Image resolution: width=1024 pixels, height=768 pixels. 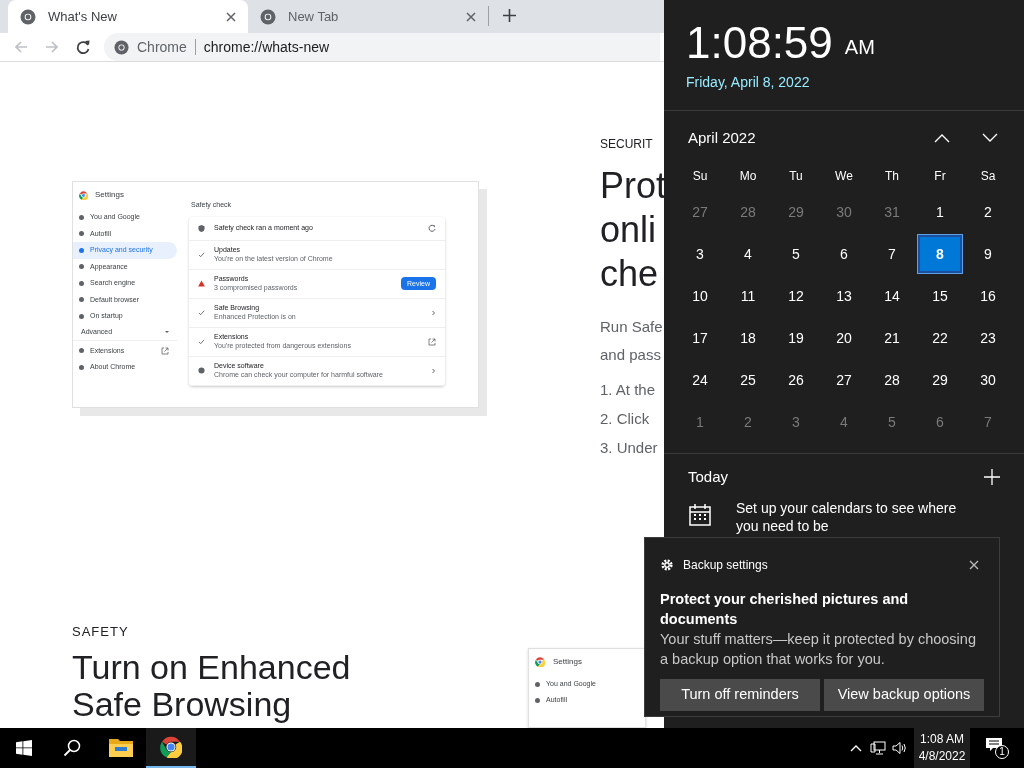 What do you see at coordinates (988, 338) in the screenshot?
I see `calendar-day: 23` at bounding box center [988, 338].